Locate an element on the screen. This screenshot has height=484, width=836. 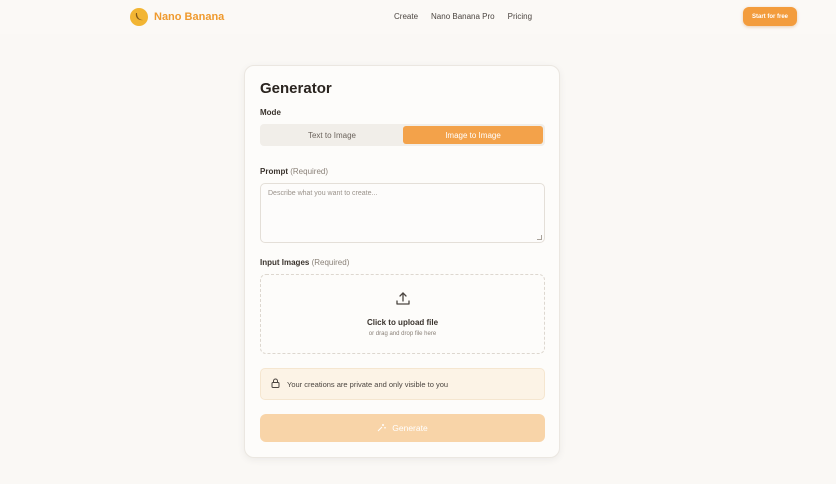
brand: Nano Banana is located at coordinates (177, 17).